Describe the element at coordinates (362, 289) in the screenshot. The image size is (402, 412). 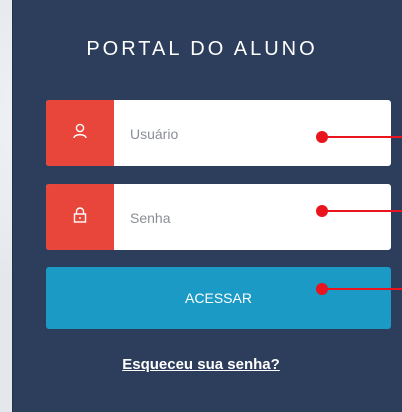
I see `annotation-line-button` at that location.